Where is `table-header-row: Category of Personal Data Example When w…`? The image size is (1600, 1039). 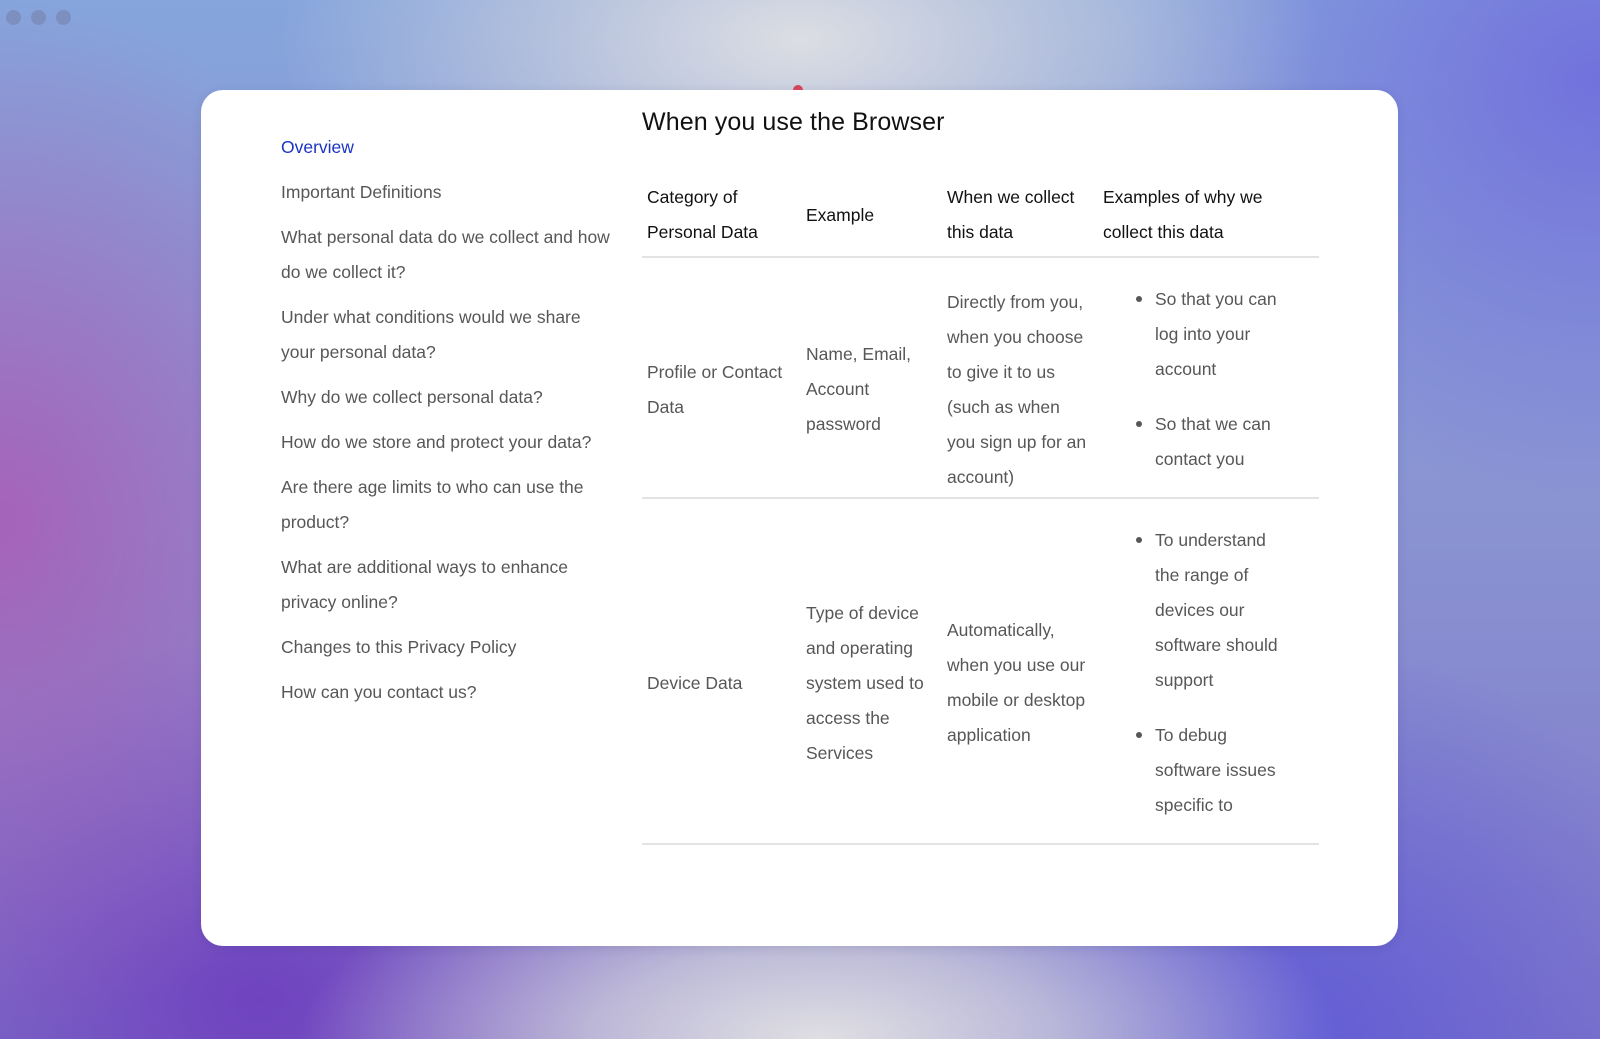 table-header-row: Category of Personal Data Example When w… is located at coordinates (980, 219).